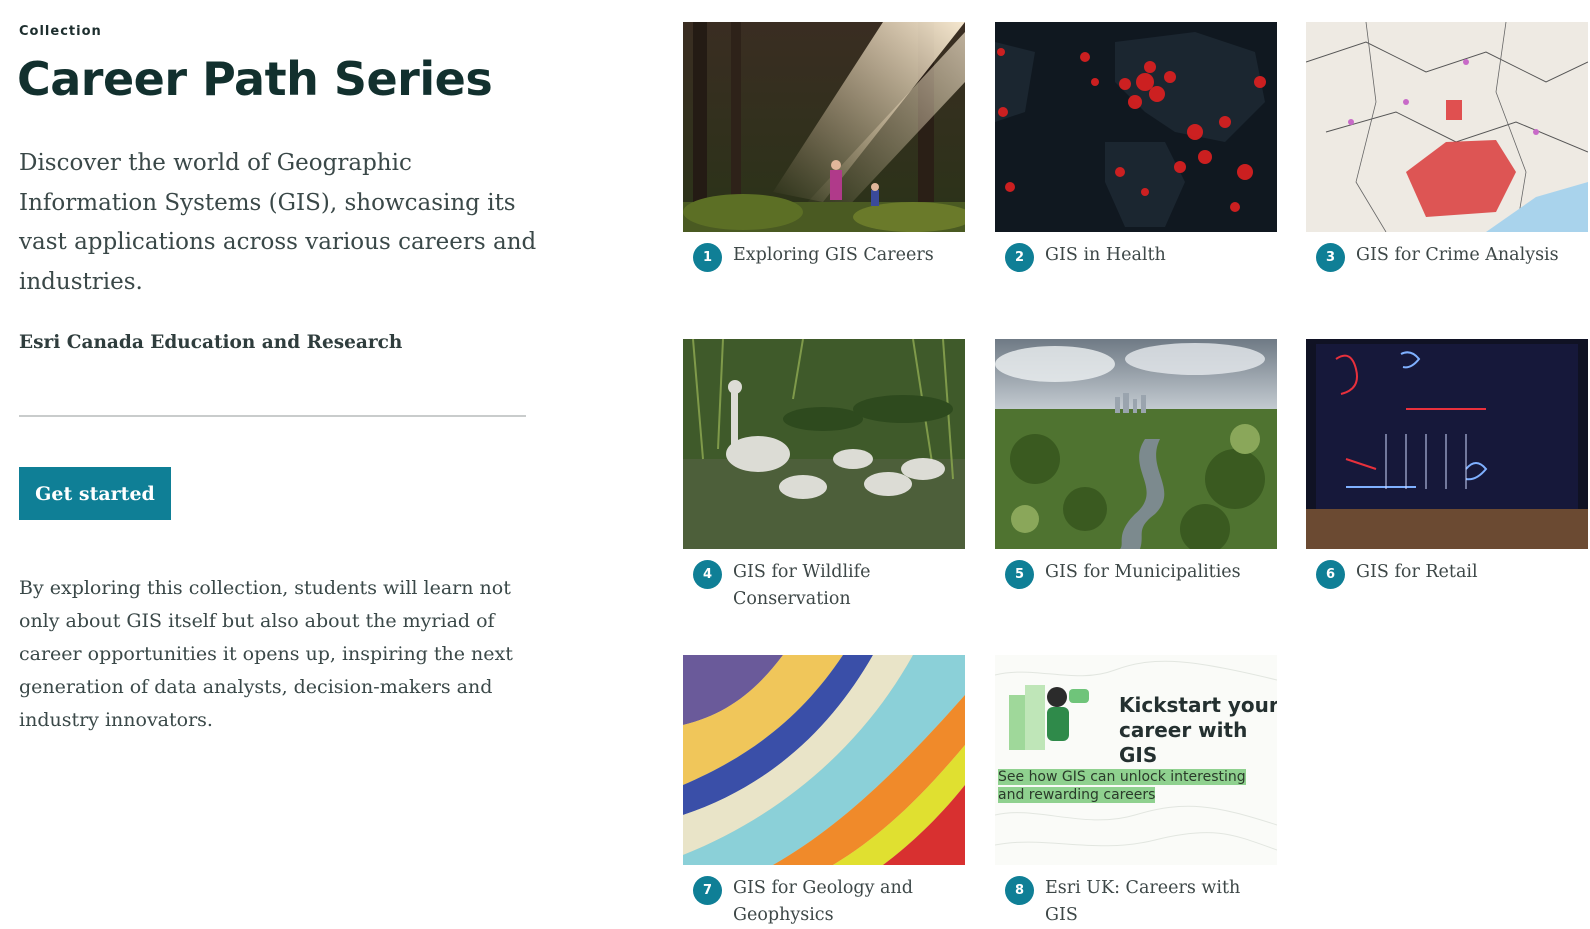  I want to click on item-number-badge: 6, so click(1330, 574).